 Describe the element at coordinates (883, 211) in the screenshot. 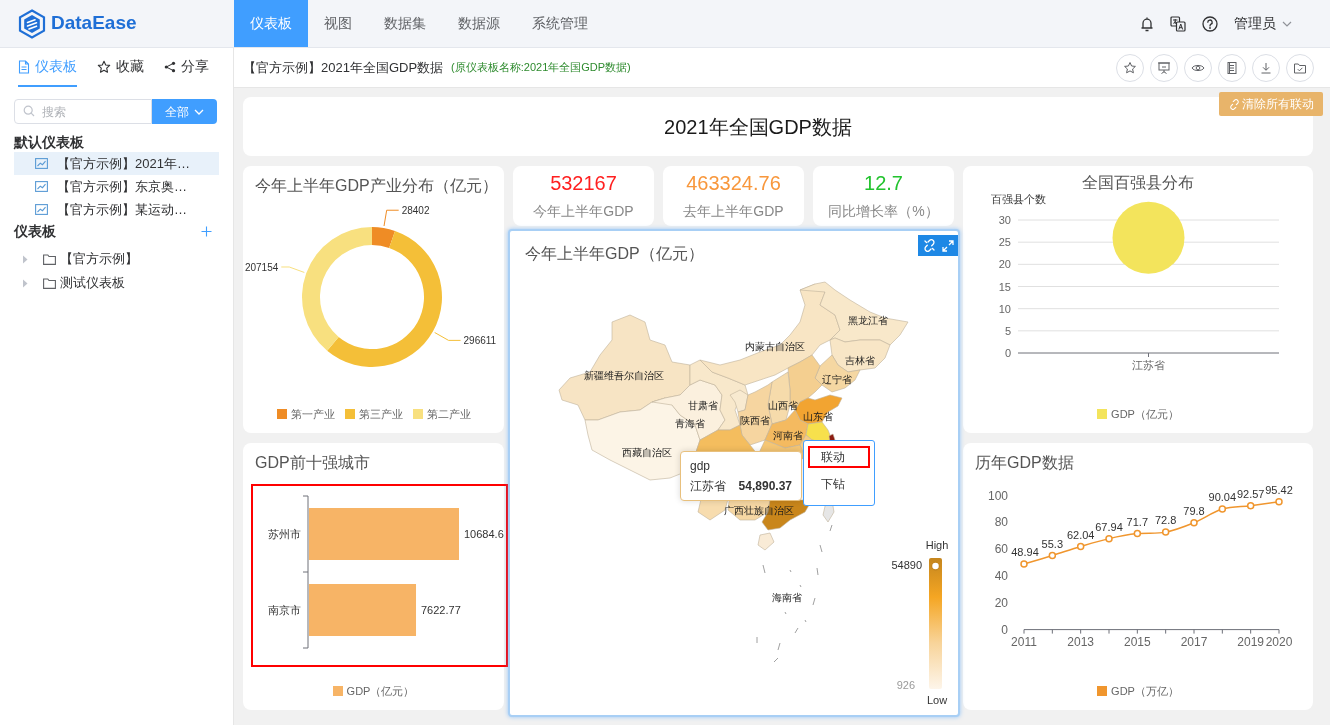

I see `kpi-label: 同比增长率（%）` at that location.